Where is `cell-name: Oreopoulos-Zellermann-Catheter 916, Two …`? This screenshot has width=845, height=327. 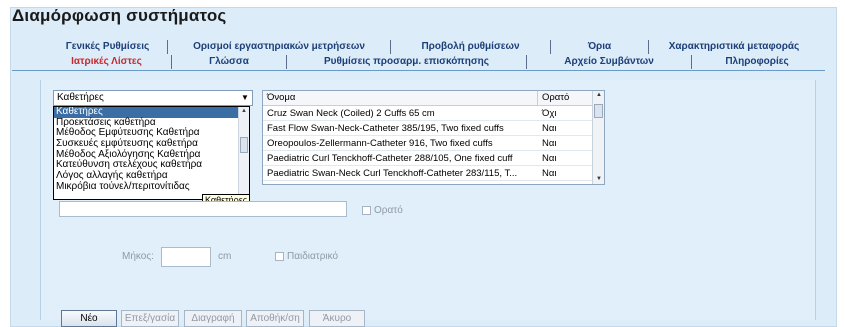
cell-name: Oreopoulos-Zellermann-Catheter 916, Two … is located at coordinates (380, 143).